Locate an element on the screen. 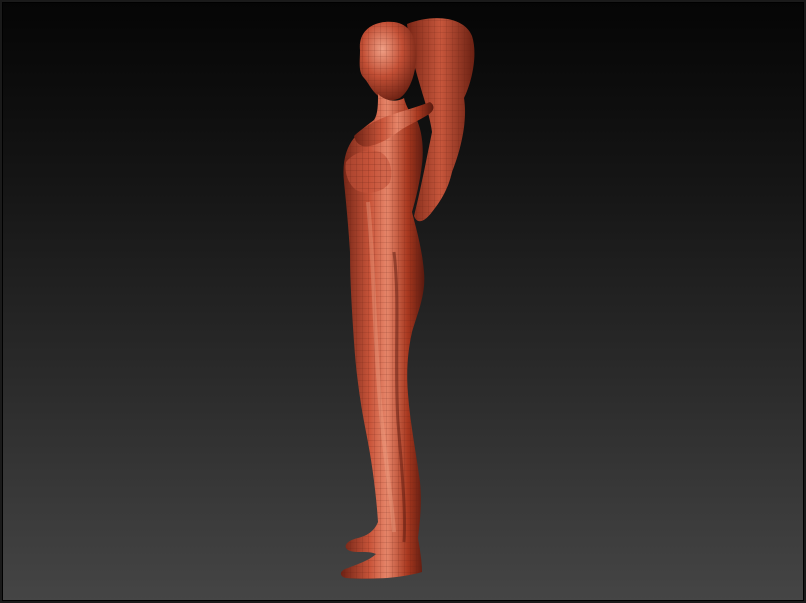 Image resolution: width=806 pixels, height=603 pixels. model-head is located at coordinates (388, 61).